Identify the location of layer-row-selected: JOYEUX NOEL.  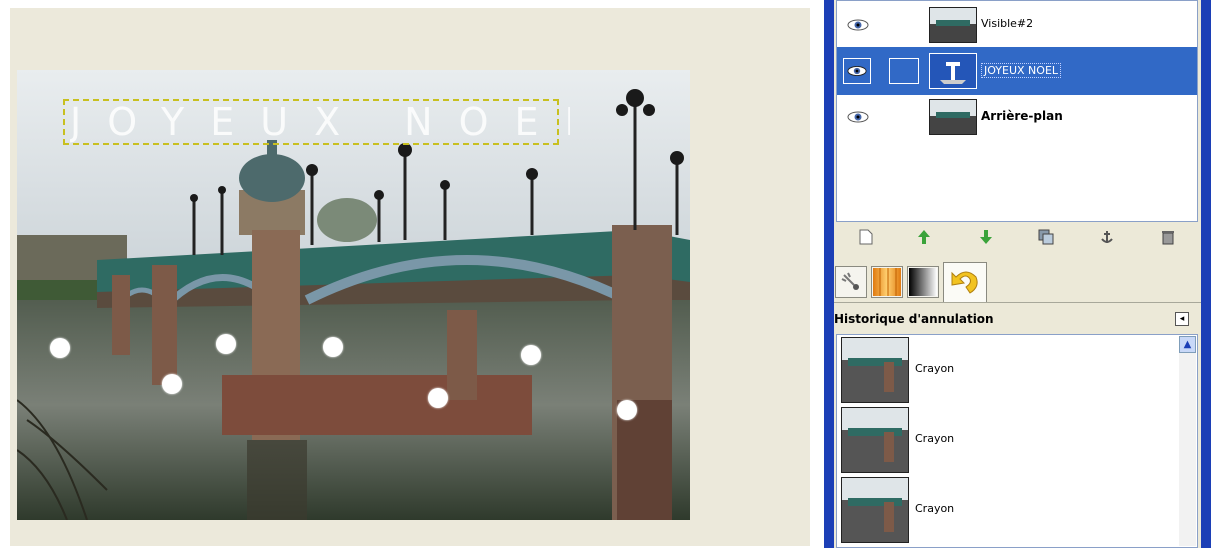
(1017, 71).